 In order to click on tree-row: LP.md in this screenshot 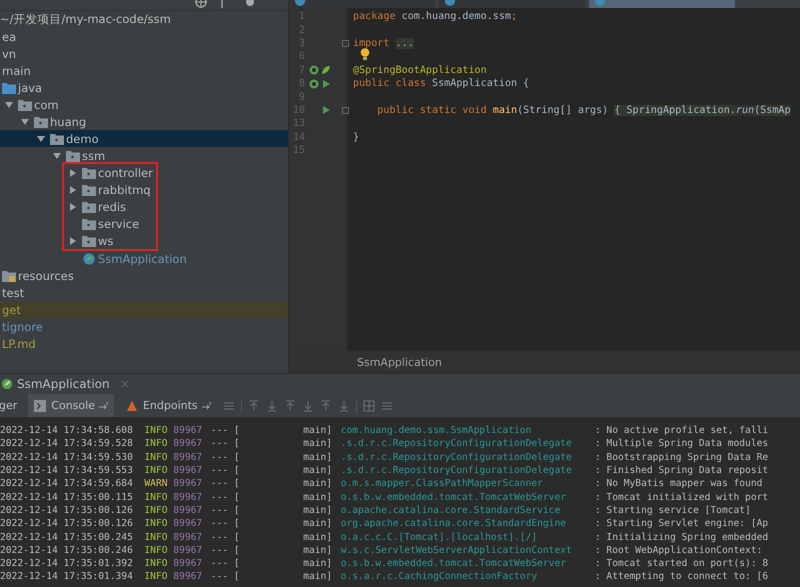, I will do `click(144, 343)`.